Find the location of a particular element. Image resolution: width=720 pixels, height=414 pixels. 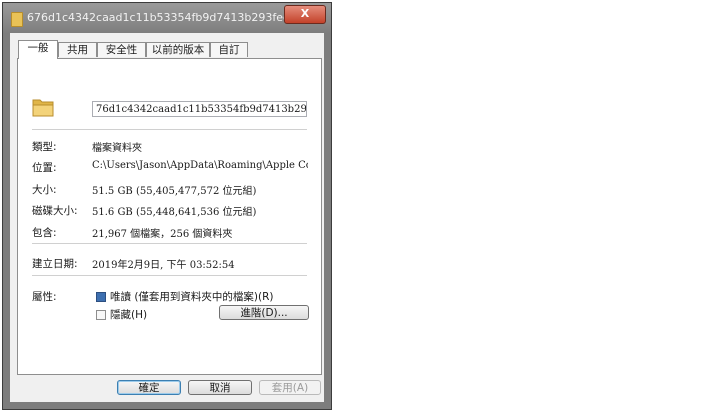

tab-security: 安全性 is located at coordinates (121, 49).